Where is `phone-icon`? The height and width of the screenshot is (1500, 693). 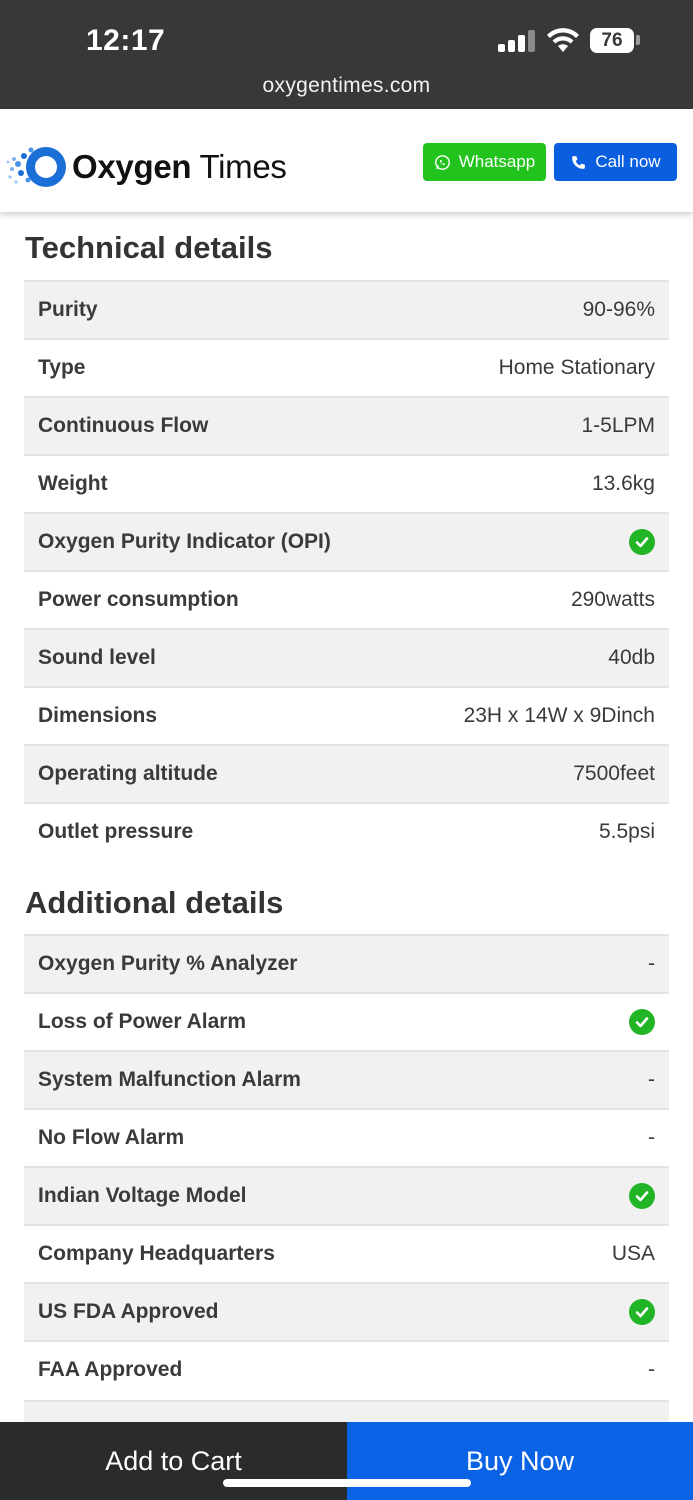 phone-icon is located at coordinates (579, 162).